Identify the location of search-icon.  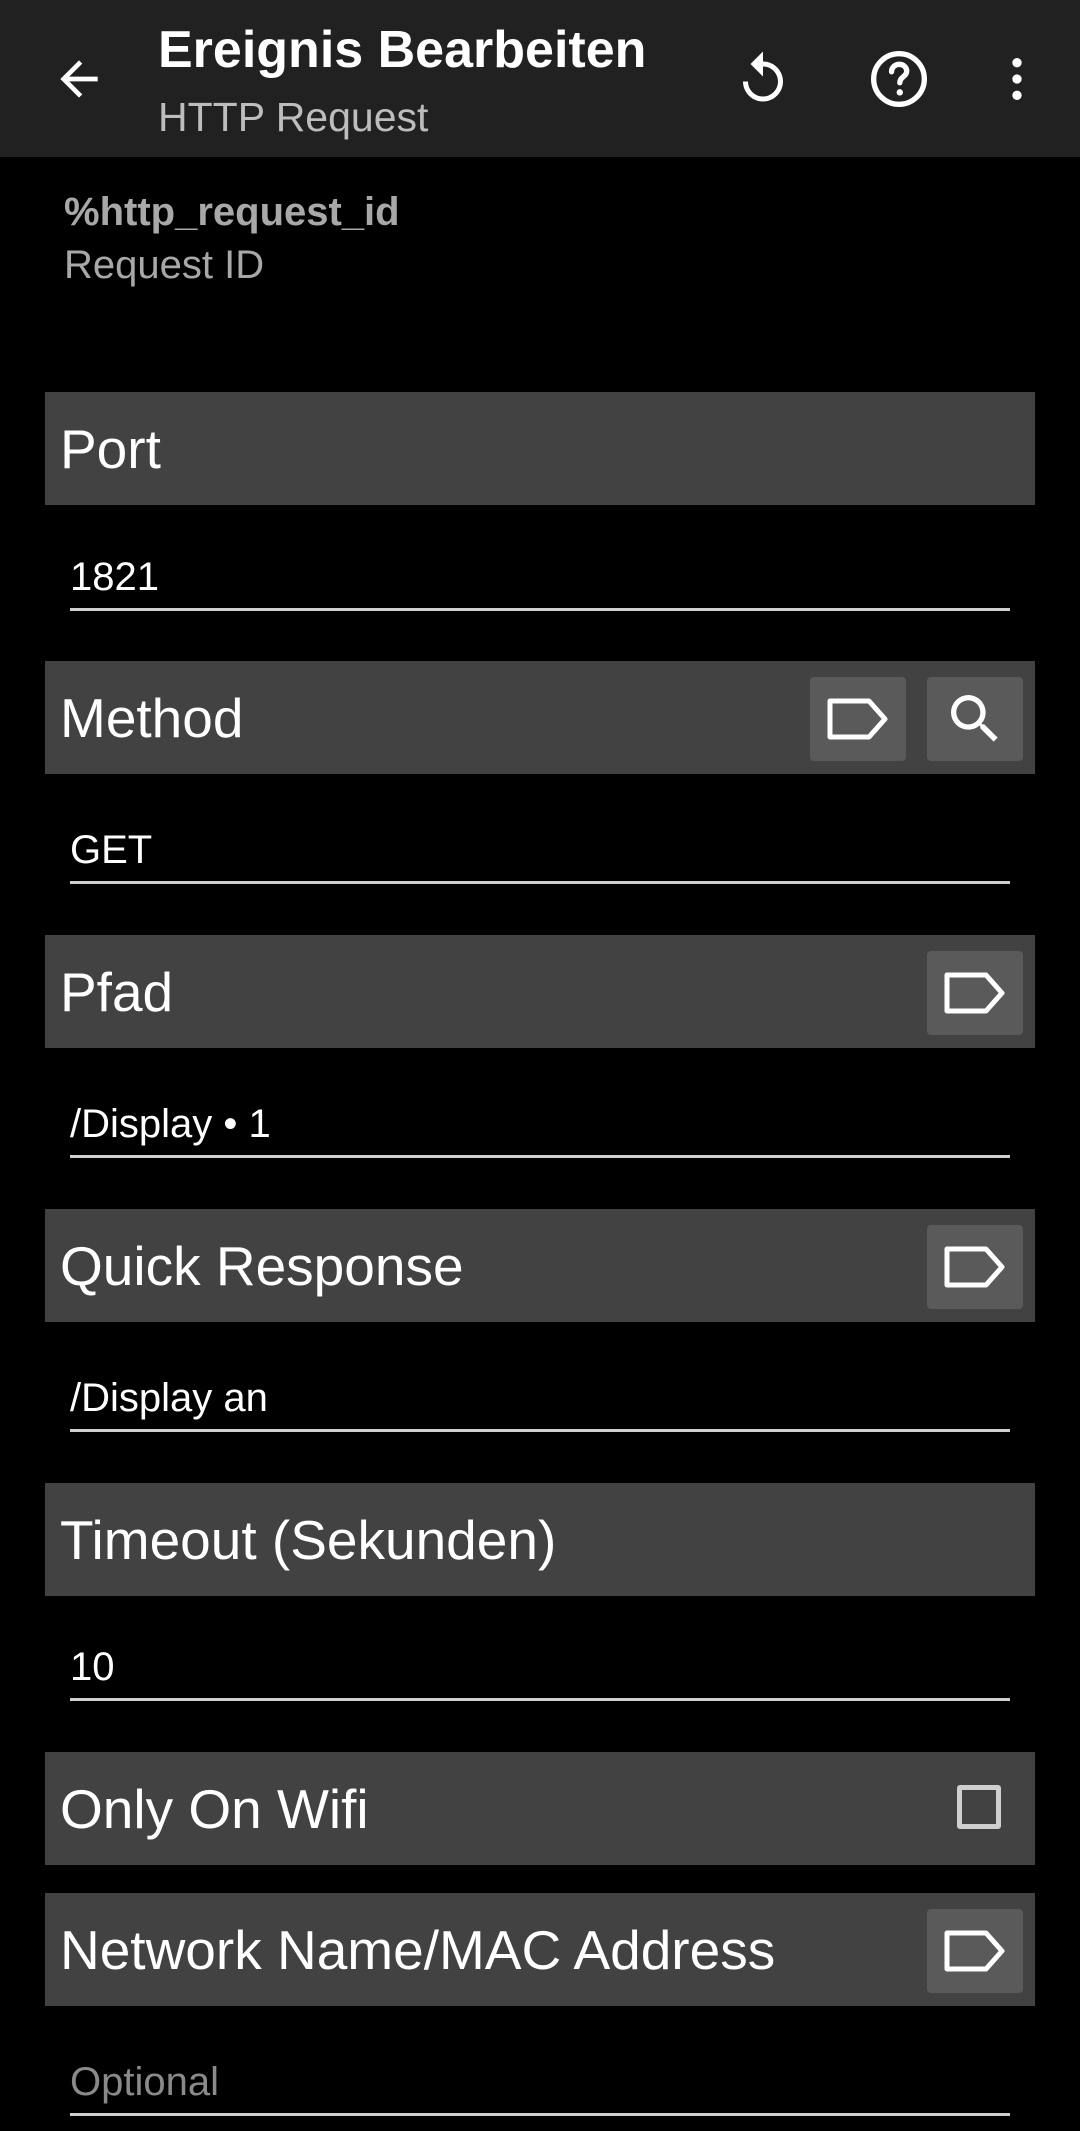
(974, 718).